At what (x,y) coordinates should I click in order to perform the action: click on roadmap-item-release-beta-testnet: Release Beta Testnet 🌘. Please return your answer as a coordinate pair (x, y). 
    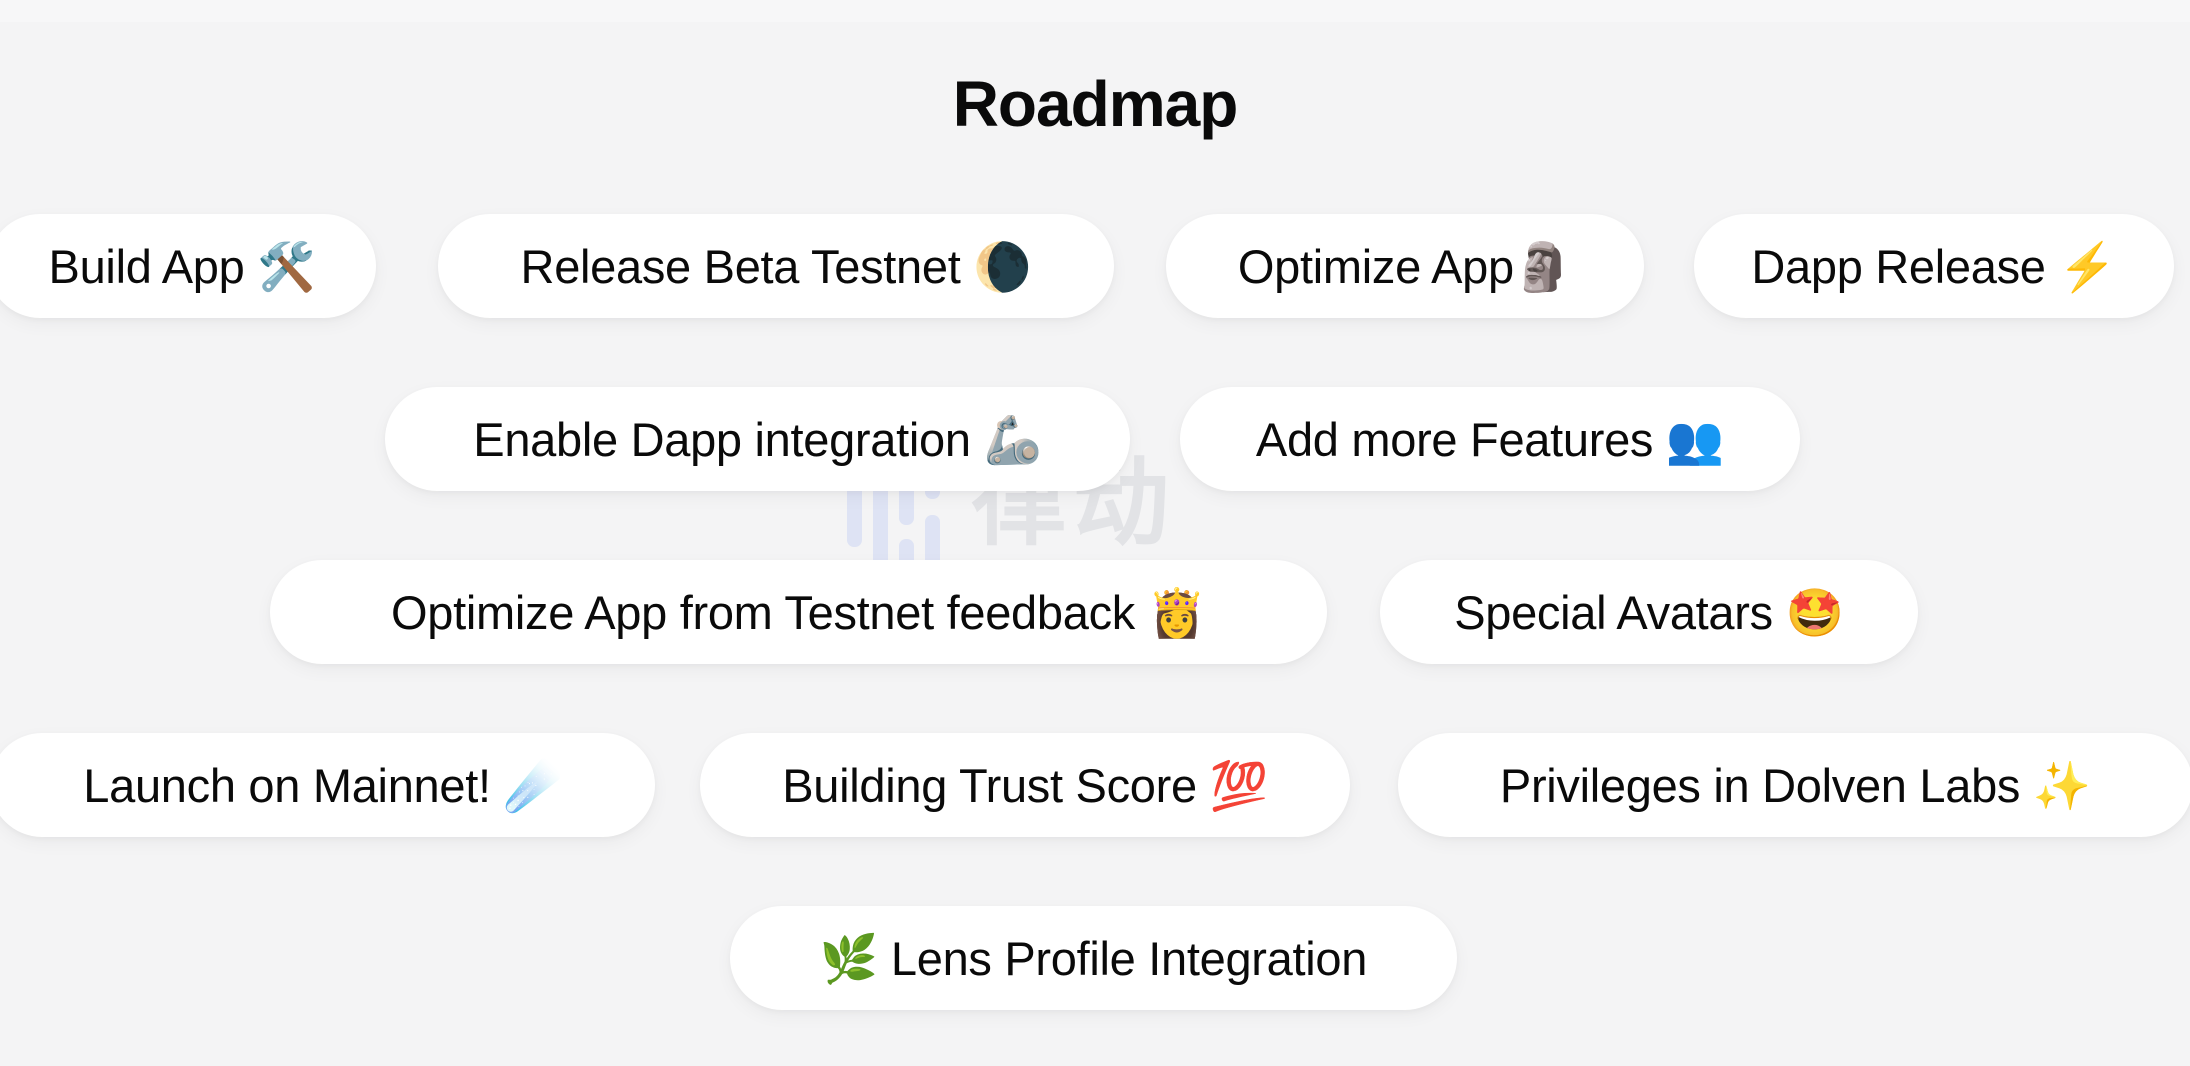
    Looking at the image, I should click on (776, 266).